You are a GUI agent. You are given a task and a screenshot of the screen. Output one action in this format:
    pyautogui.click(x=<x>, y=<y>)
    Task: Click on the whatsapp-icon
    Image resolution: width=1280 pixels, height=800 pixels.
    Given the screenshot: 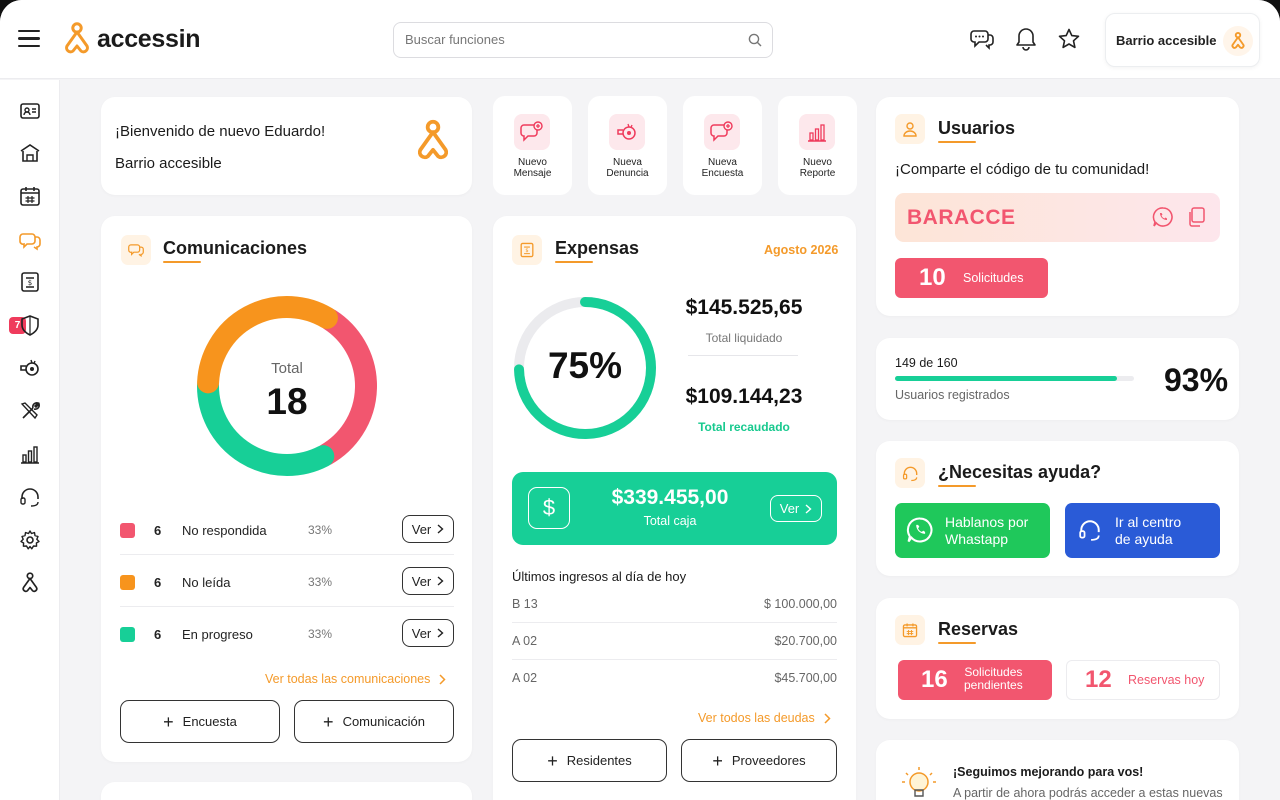 What is the action you would take?
    pyautogui.click(x=1163, y=217)
    